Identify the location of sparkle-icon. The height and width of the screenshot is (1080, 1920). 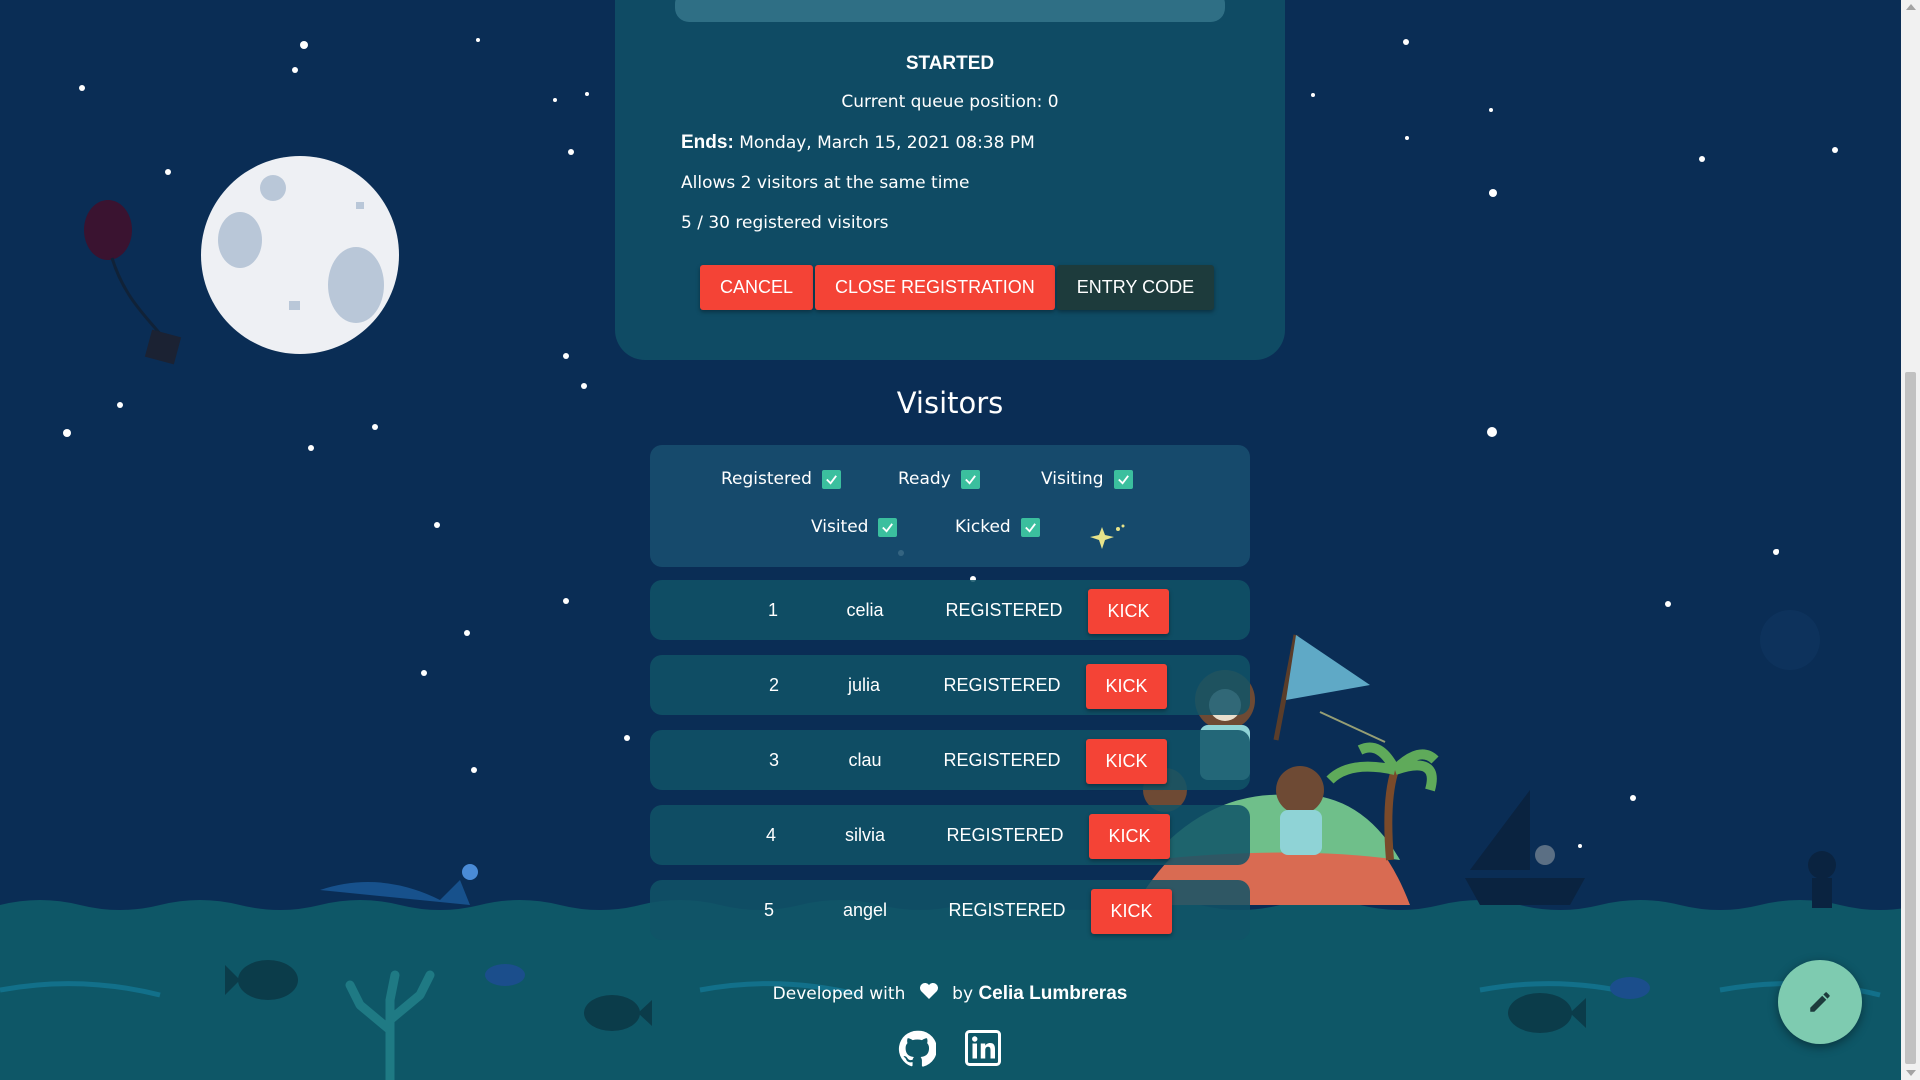
(1107, 536).